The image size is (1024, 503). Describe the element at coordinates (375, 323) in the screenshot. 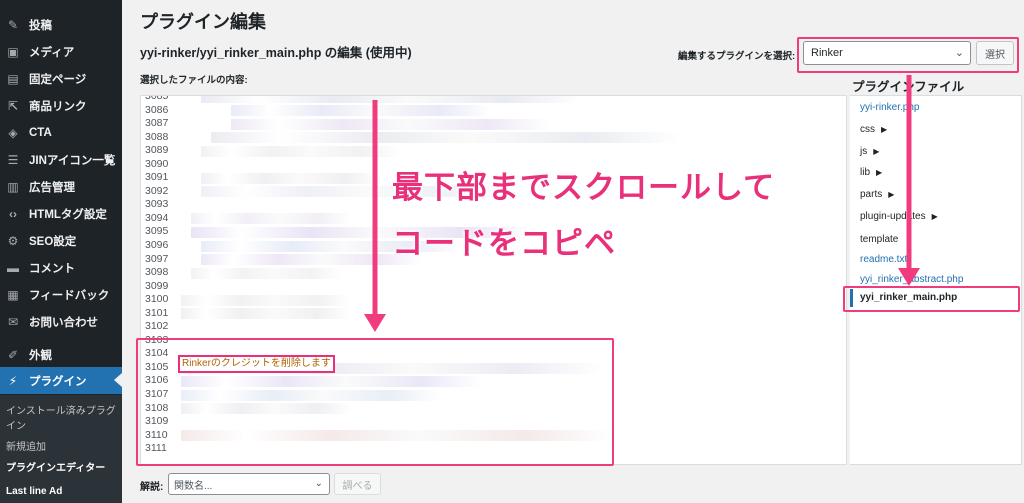

I see `arrow-head-down` at that location.